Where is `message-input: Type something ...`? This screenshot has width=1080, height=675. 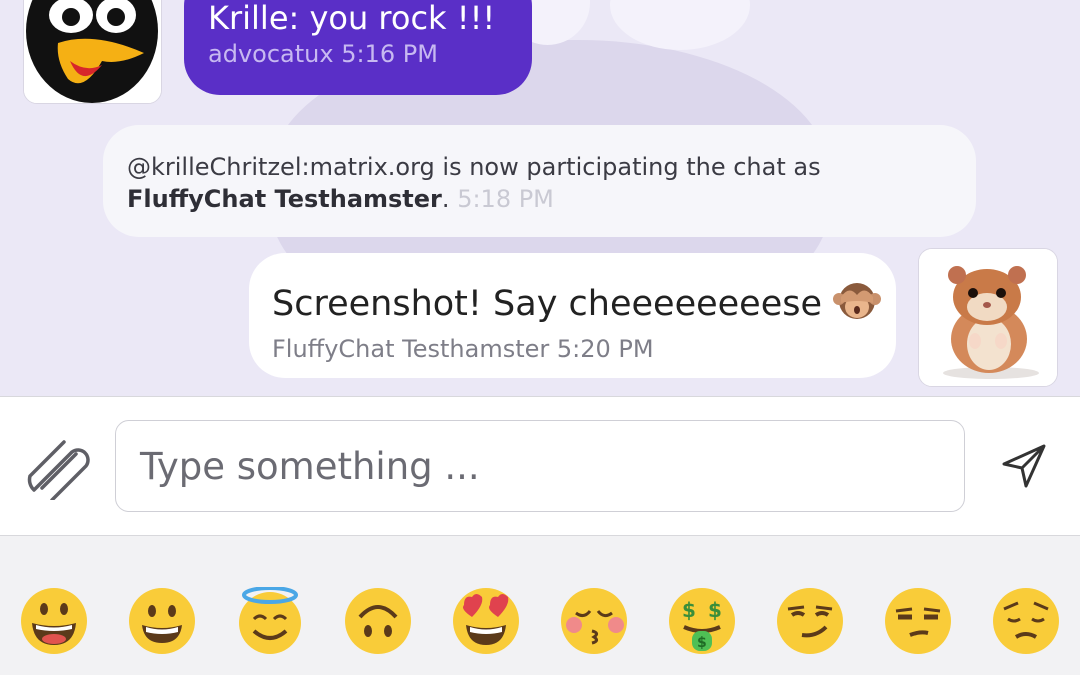
message-input: Type something ... is located at coordinates (540, 466).